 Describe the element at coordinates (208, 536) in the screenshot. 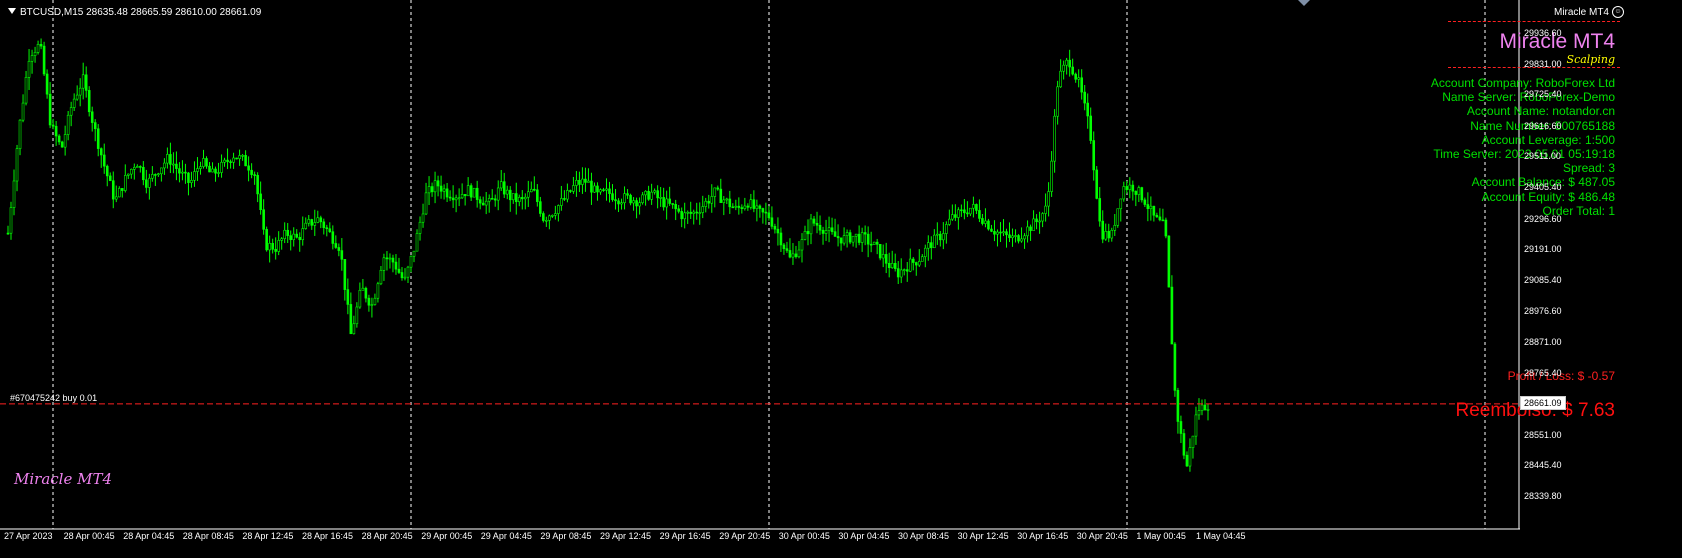

I see `time-tick-label: 28 Apr 08:45` at that location.